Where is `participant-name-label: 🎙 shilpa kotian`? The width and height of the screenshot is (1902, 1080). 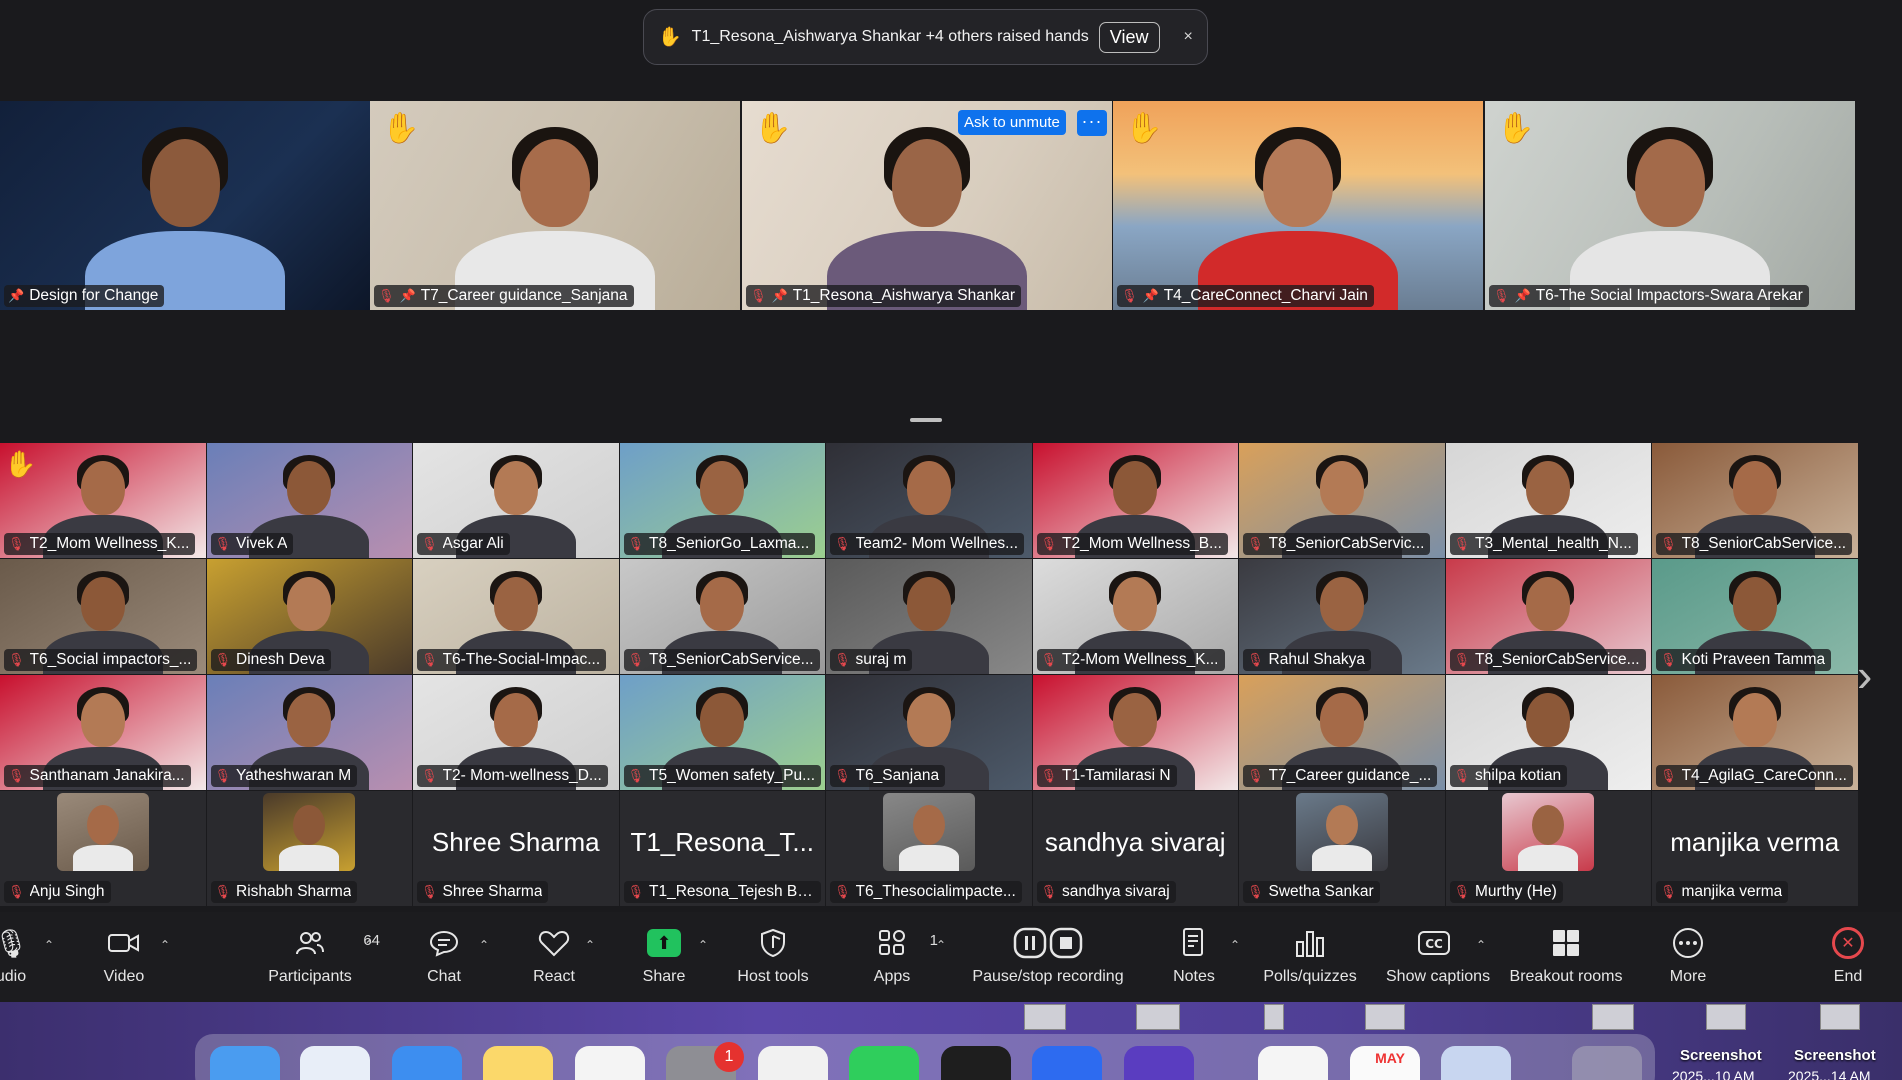 participant-name-label: 🎙 shilpa kotian is located at coordinates (1508, 776).